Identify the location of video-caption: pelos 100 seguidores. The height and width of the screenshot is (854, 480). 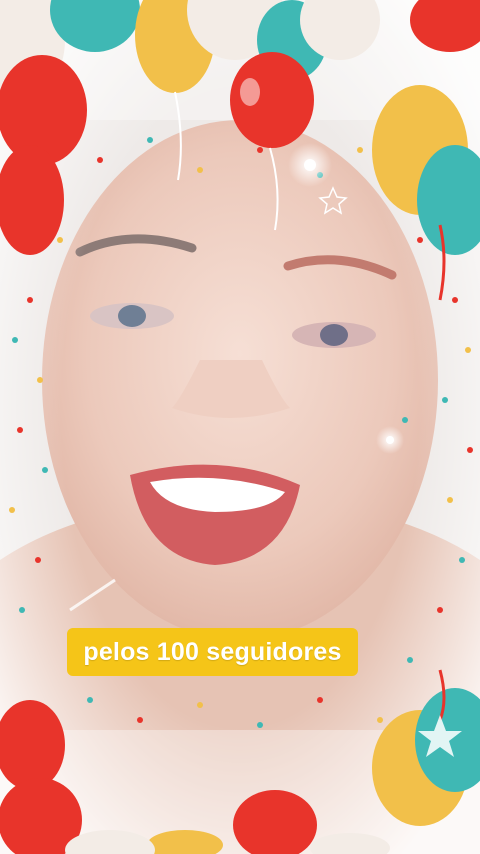
(212, 652).